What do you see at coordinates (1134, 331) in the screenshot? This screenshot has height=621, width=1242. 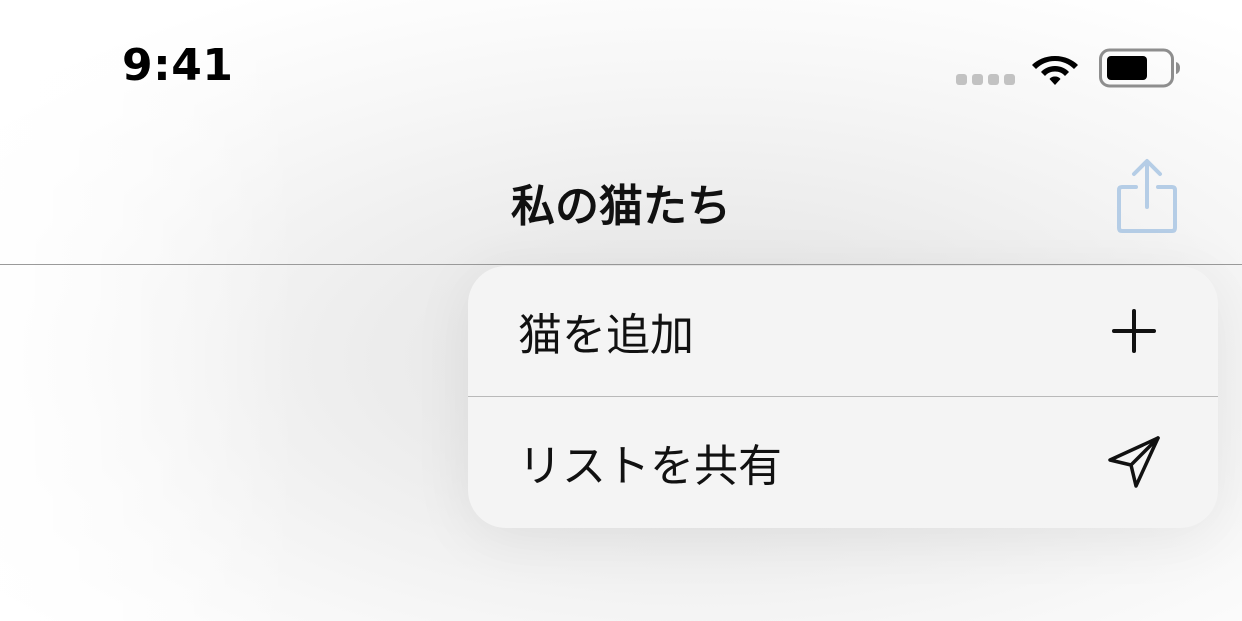 I see `plus-icon` at bounding box center [1134, 331].